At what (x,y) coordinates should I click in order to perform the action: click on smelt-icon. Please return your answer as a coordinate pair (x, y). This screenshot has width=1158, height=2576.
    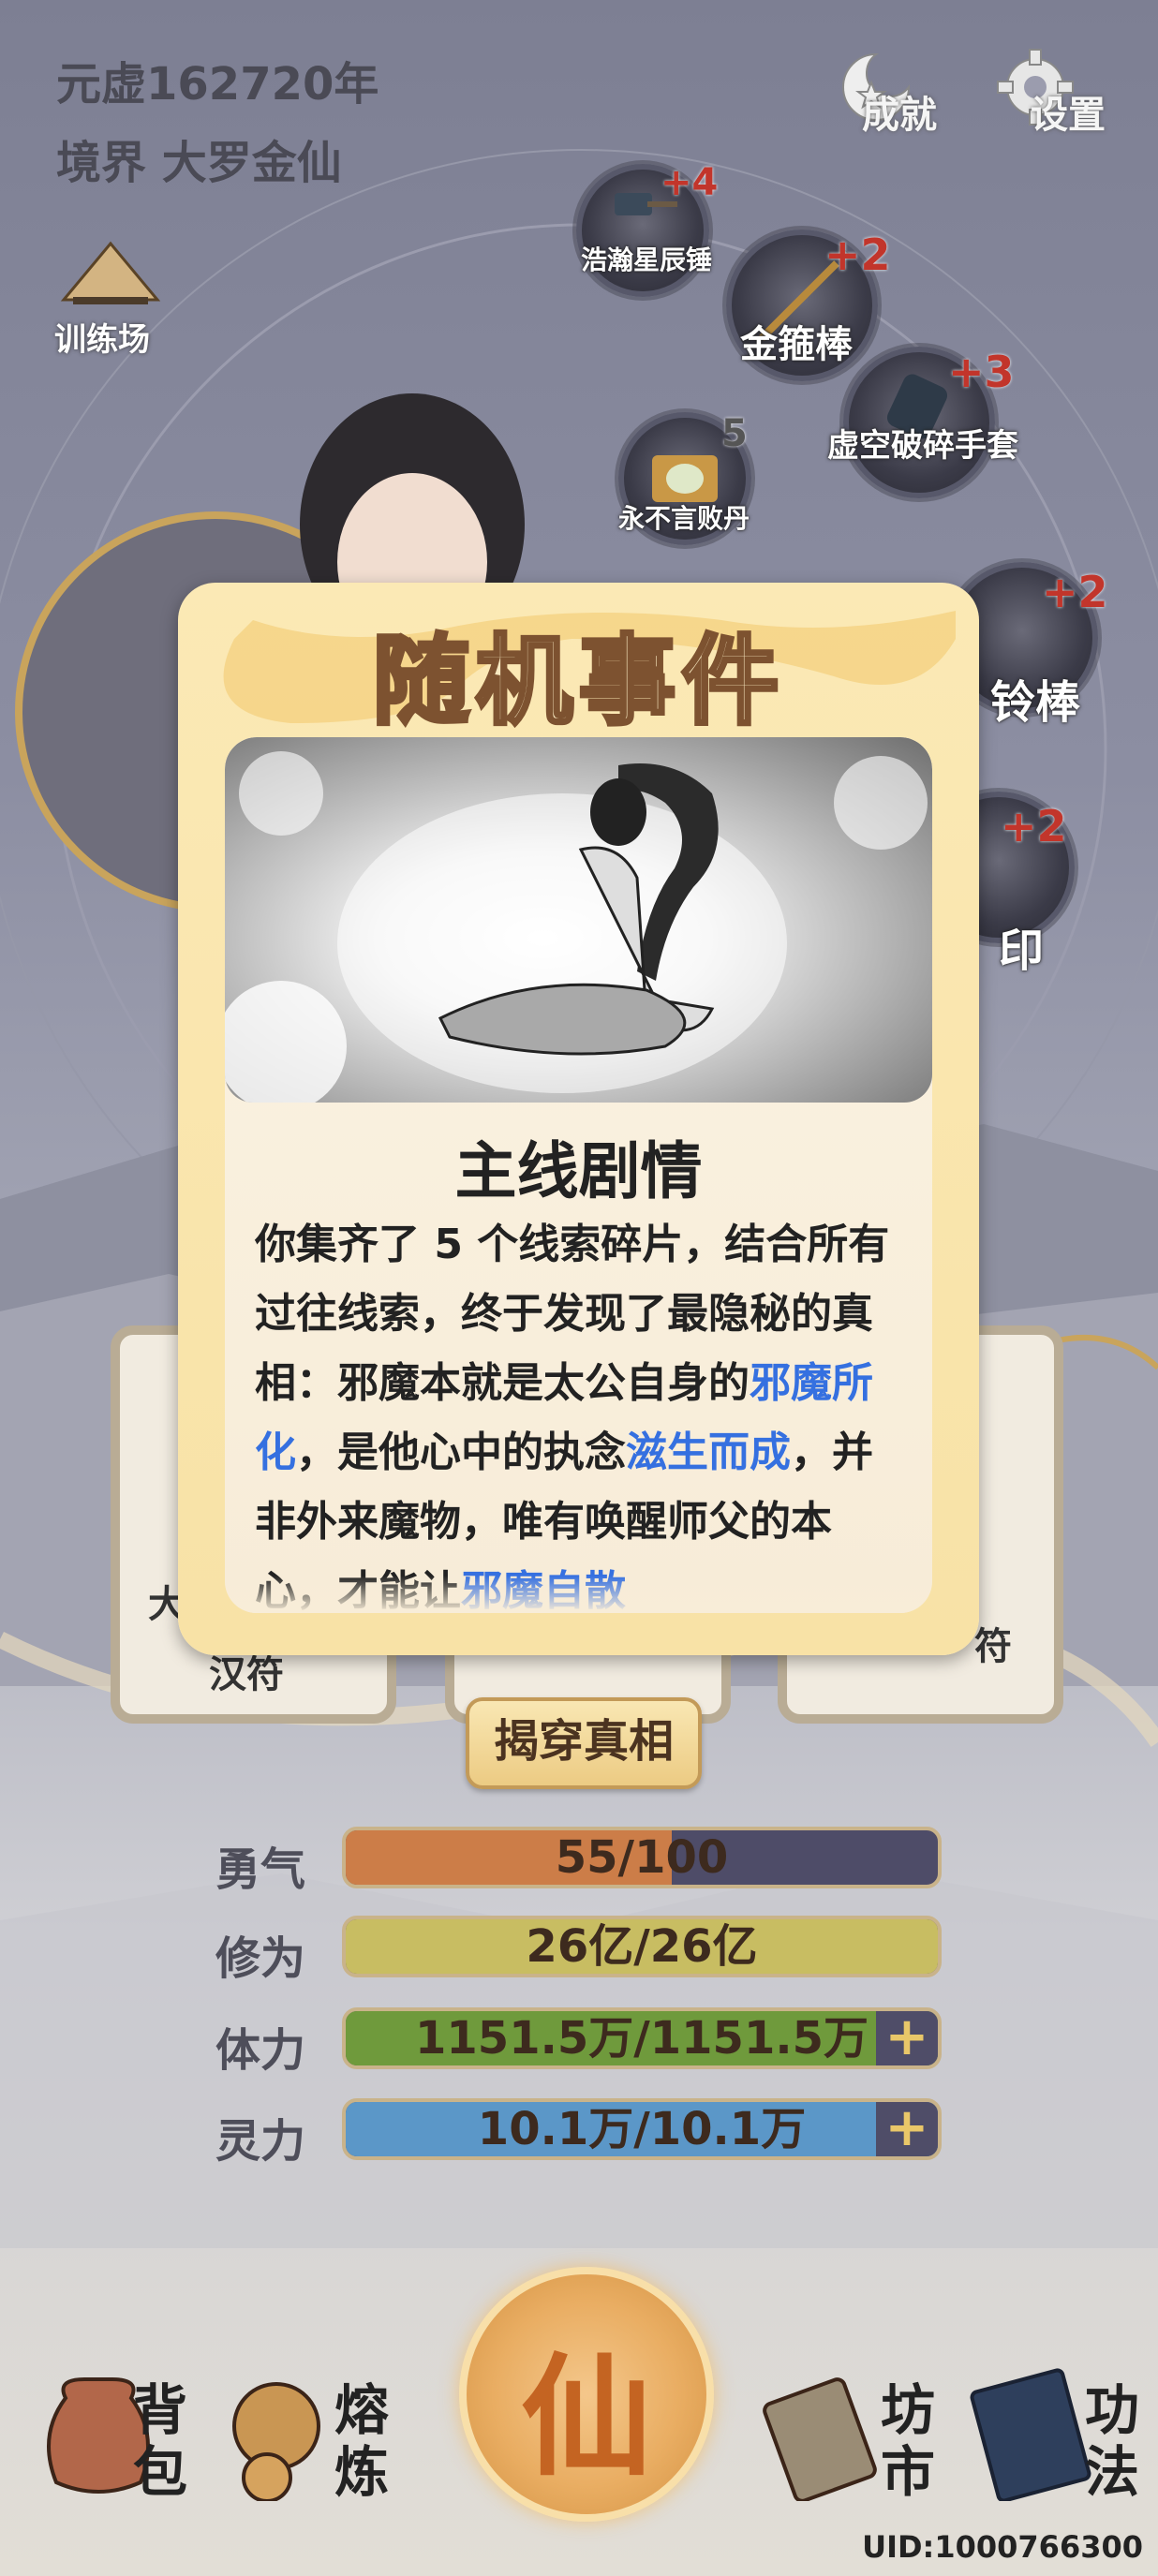
    Looking at the image, I should click on (276, 2441).